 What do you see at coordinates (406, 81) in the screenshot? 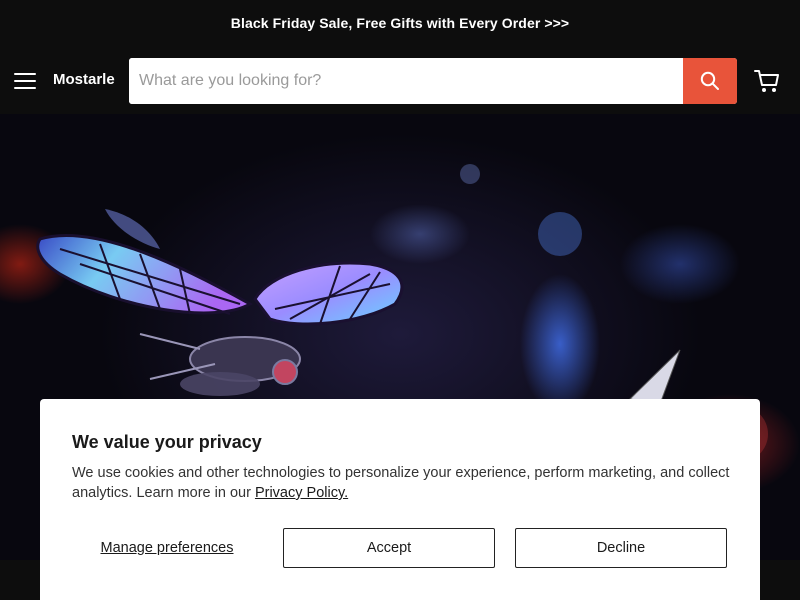
I see `search-input` at bounding box center [406, 81].